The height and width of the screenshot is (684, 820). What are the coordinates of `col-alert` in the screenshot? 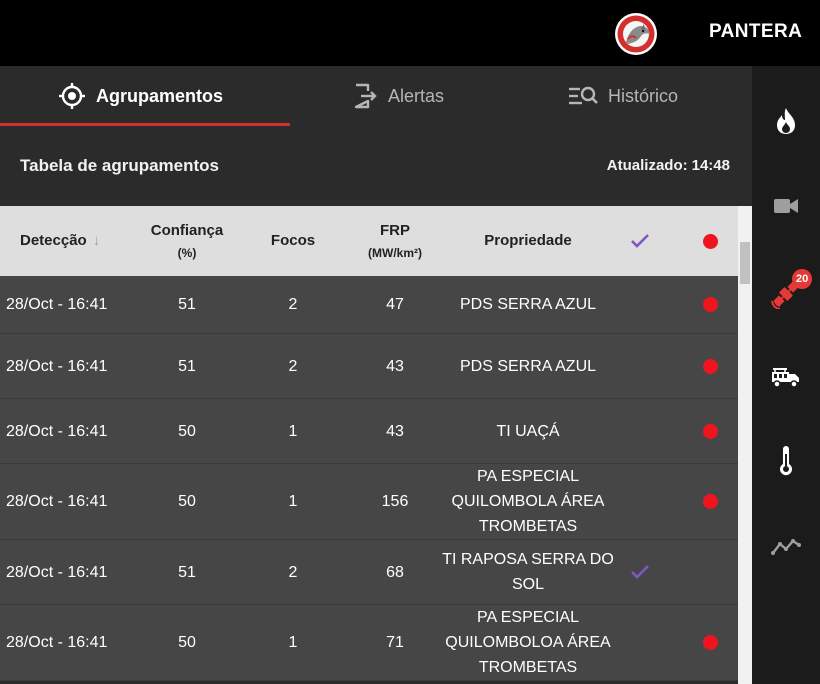 It's located at (710, 241).